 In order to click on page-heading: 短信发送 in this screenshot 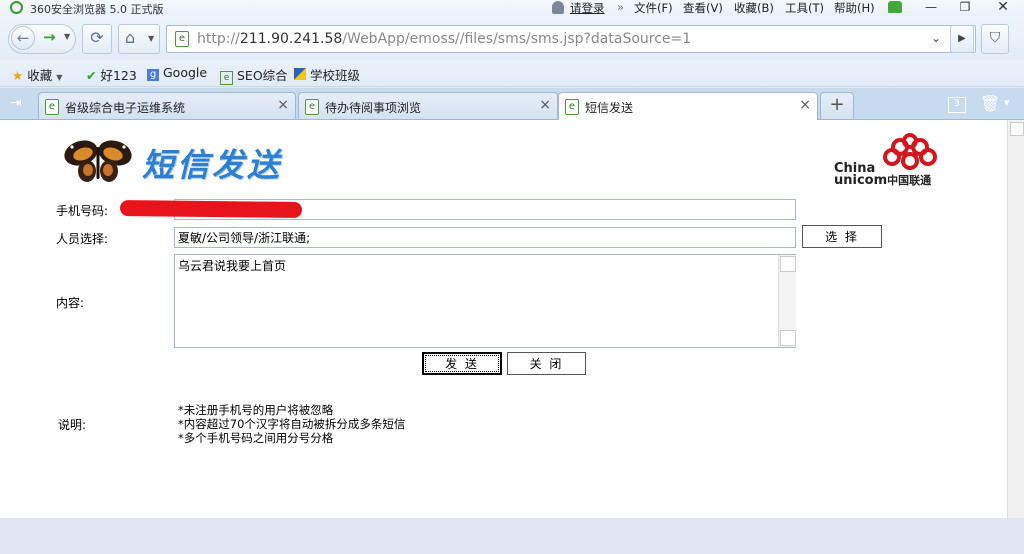, I will do `click(212, 165)`.